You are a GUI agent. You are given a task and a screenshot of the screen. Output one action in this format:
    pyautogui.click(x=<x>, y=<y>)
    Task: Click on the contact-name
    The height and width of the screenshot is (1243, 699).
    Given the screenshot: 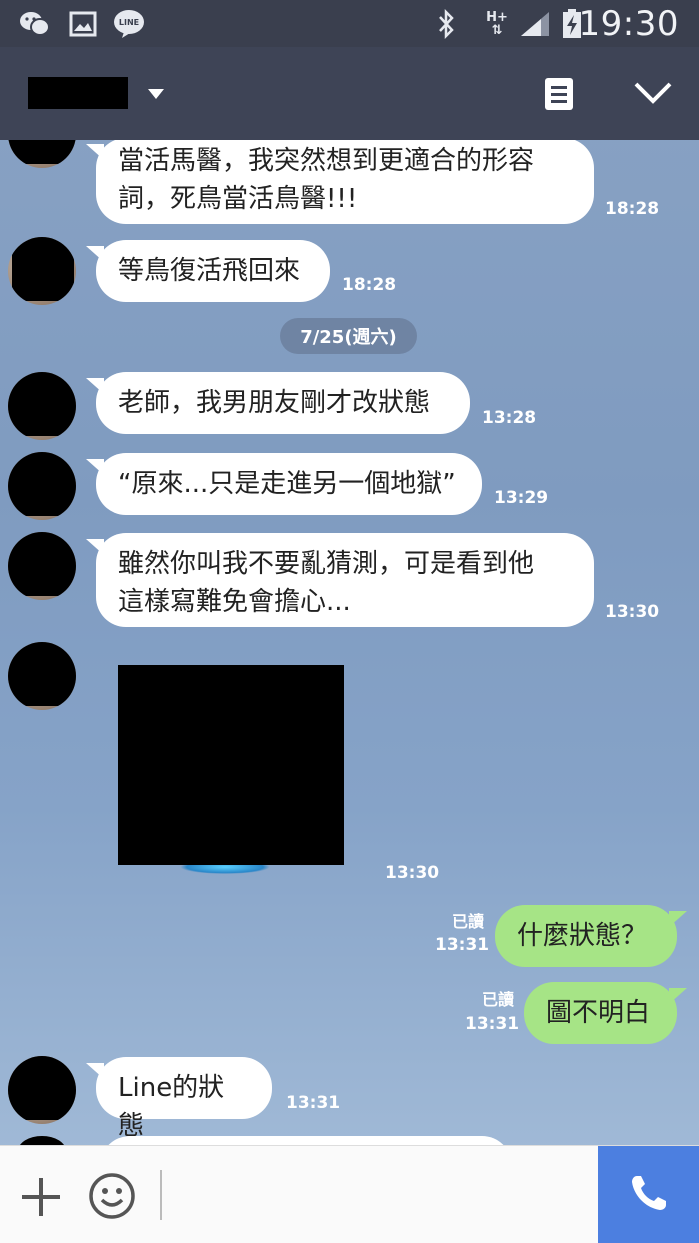 What is the action you would take?
    pyautogui.click(x=78, y=93)
    